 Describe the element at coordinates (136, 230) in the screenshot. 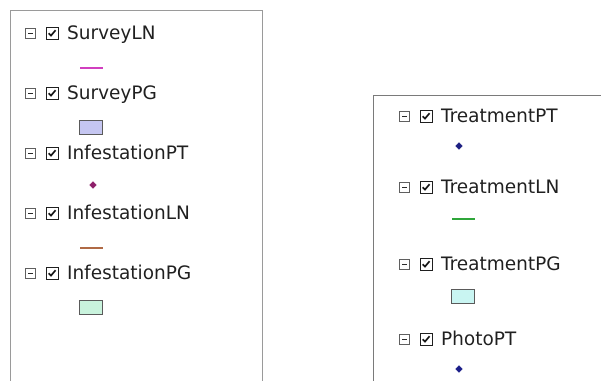

I see `layer-entry: InfestationLN` at that location.